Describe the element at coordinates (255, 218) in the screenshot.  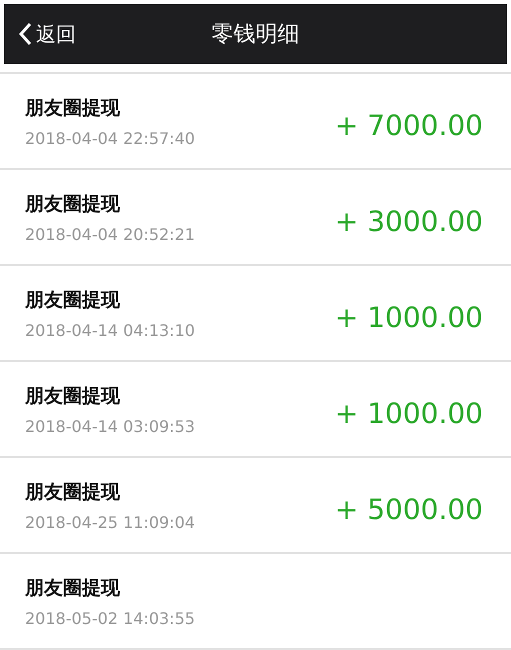
I see `record-row: 朋友圈提现 2018-04-04 20:52:21 + 3000.00` at that location.